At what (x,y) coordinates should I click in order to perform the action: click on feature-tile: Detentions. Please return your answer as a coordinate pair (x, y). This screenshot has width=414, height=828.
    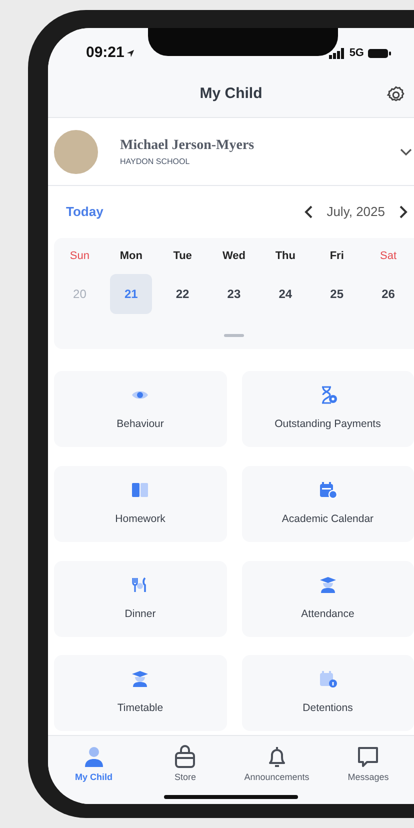
    Looking at the image, I should click on (328, 693).